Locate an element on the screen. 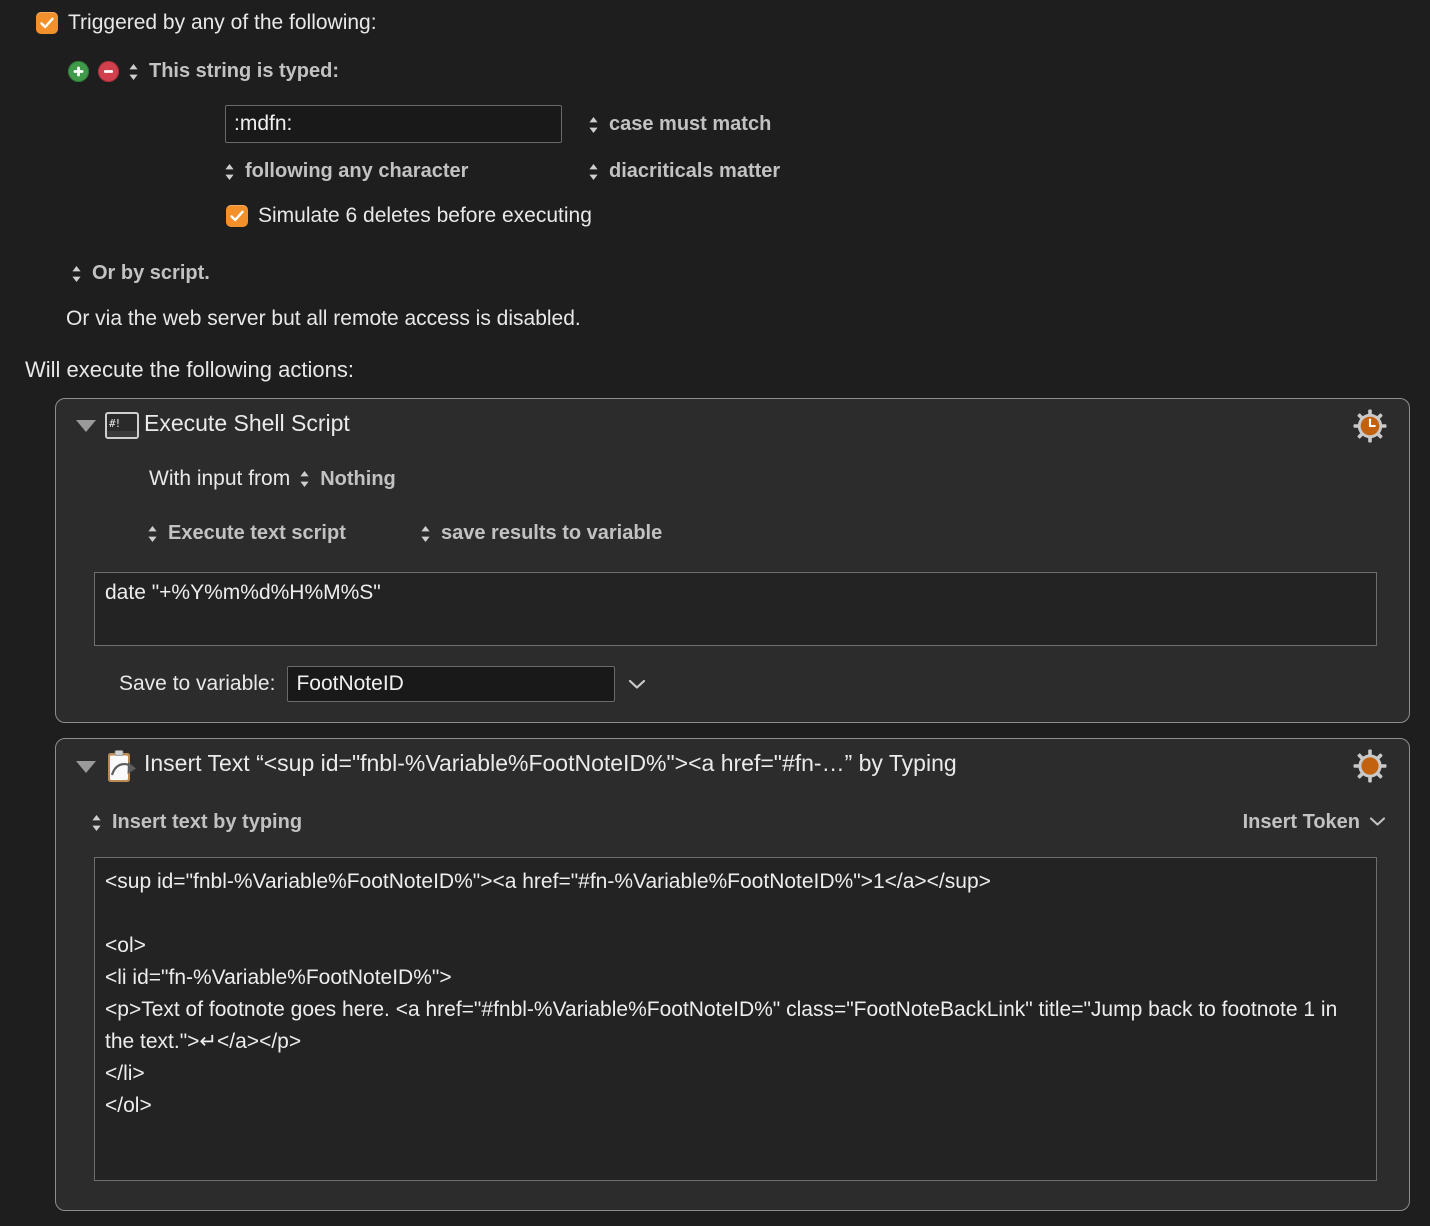  simulate-deletes-row: Simulate 6 deletes before executing is located at coordinates (409, 216).